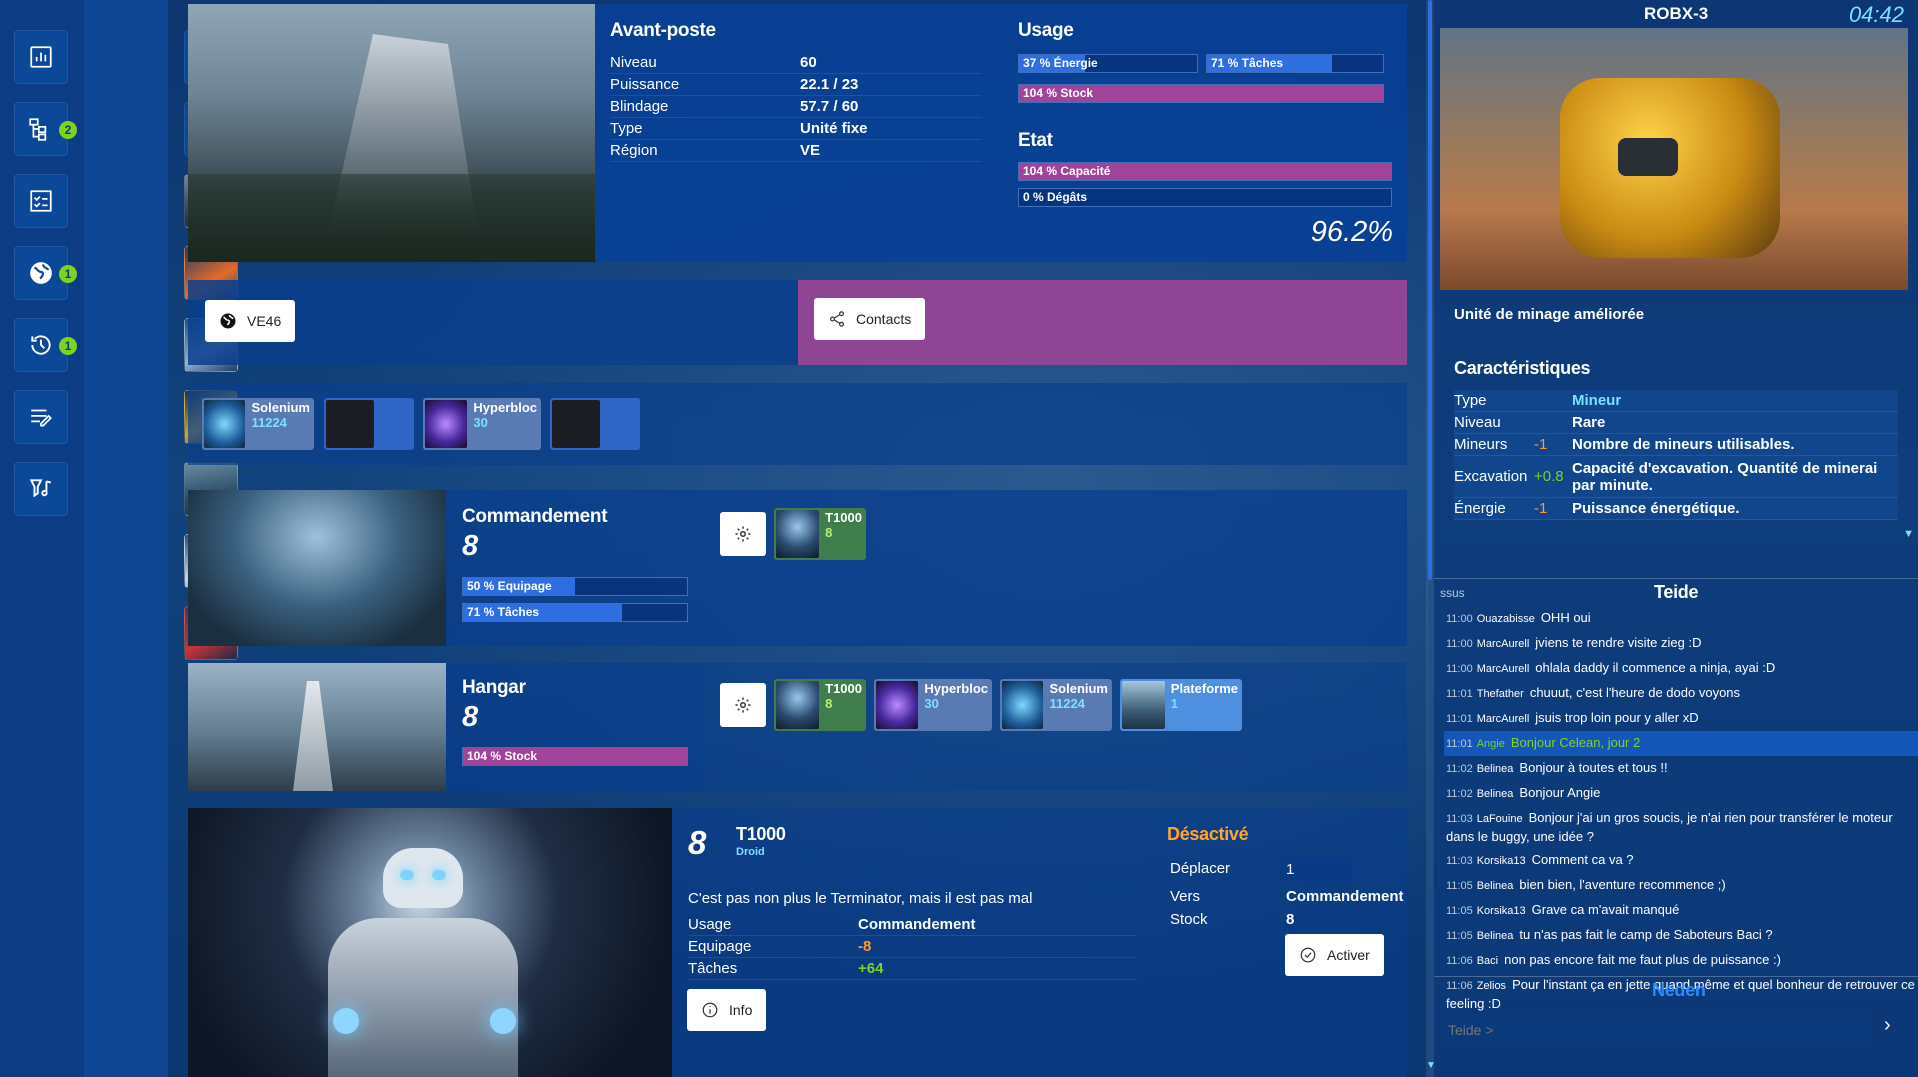  I want to click on robot-image, so click(1674, 159).